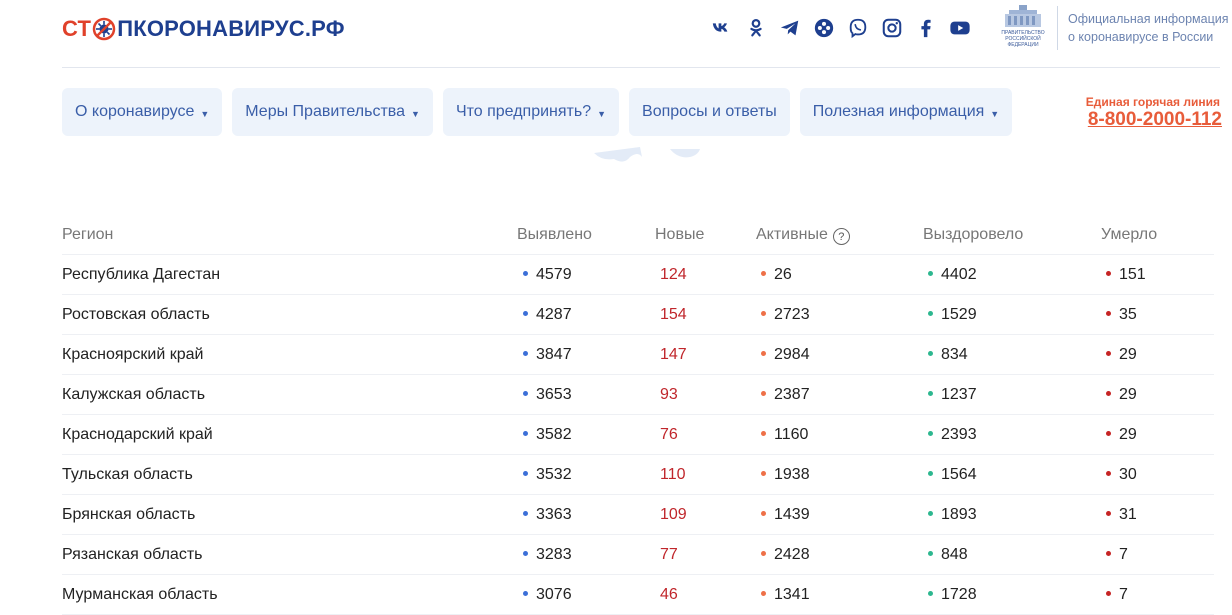  Describe the element at coordinates (554, 394) in the screenshot. I see `found-value: 3653` at that location.